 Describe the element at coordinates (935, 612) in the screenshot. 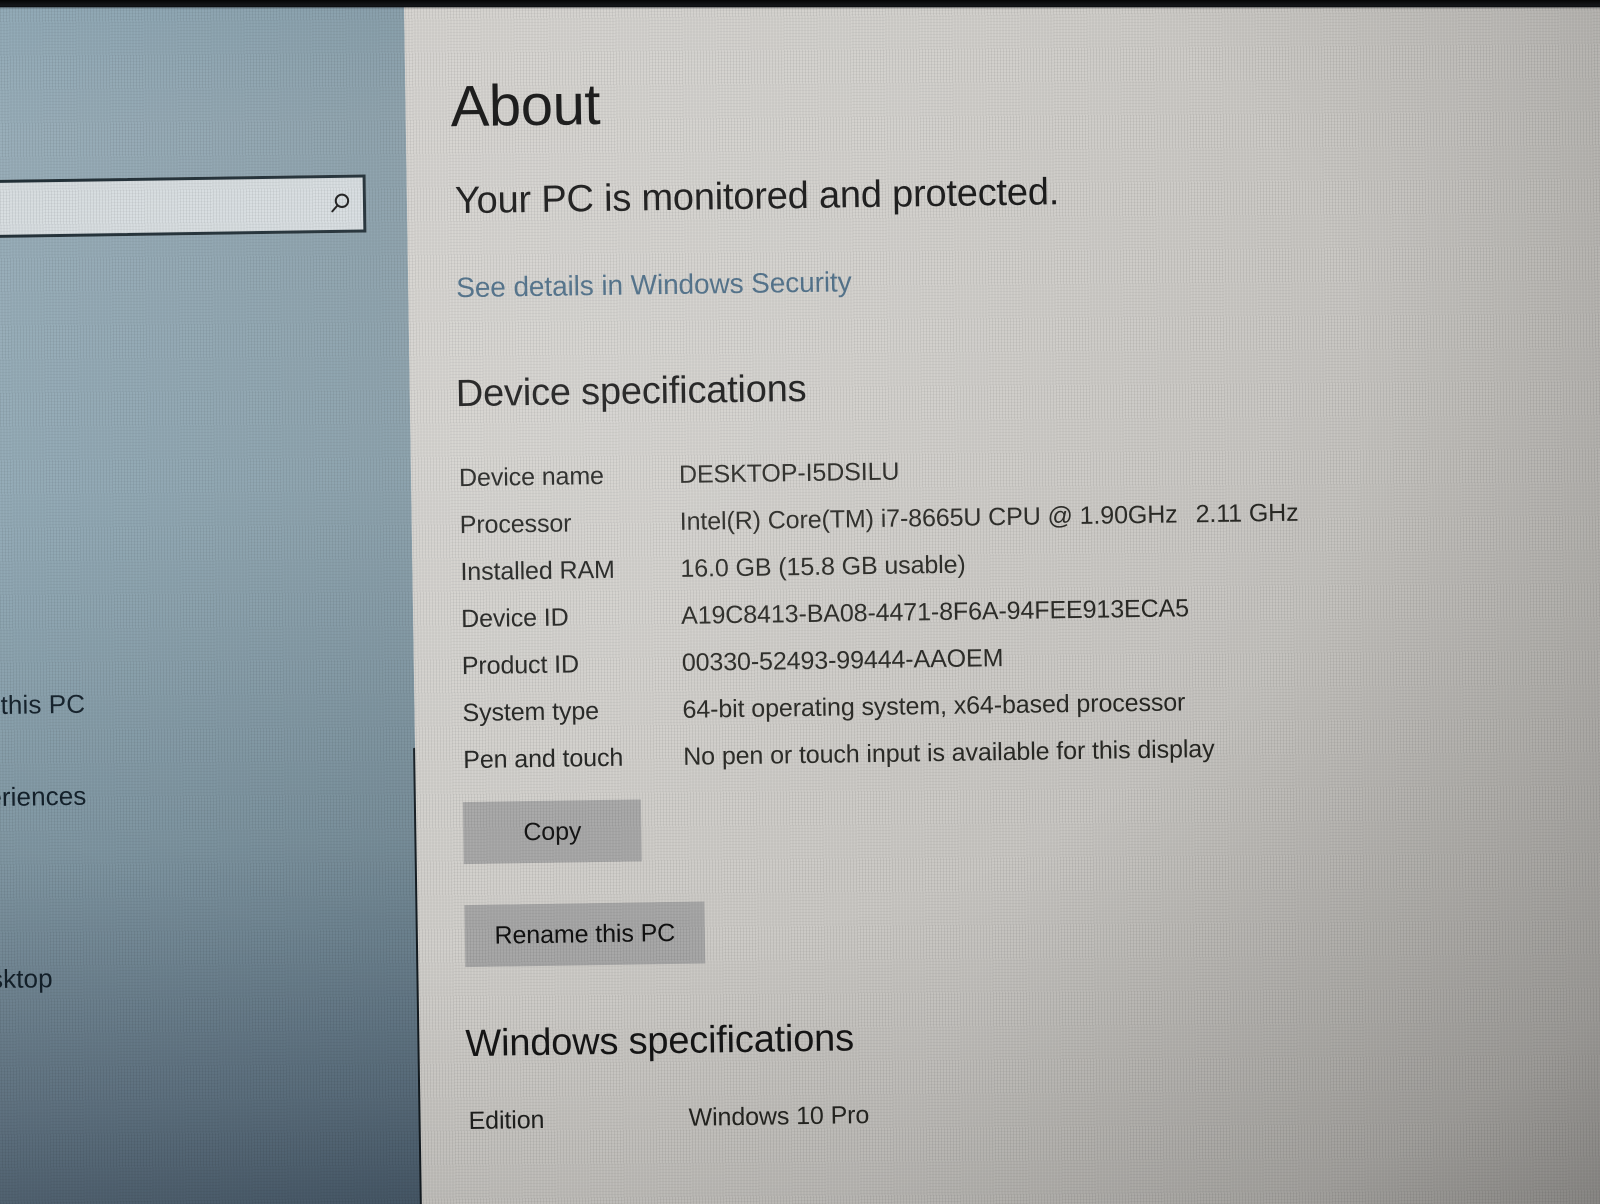

I see `spec-value: A19C8413-BA08-4471-8F6A-94FEE913ECA5` at that location.